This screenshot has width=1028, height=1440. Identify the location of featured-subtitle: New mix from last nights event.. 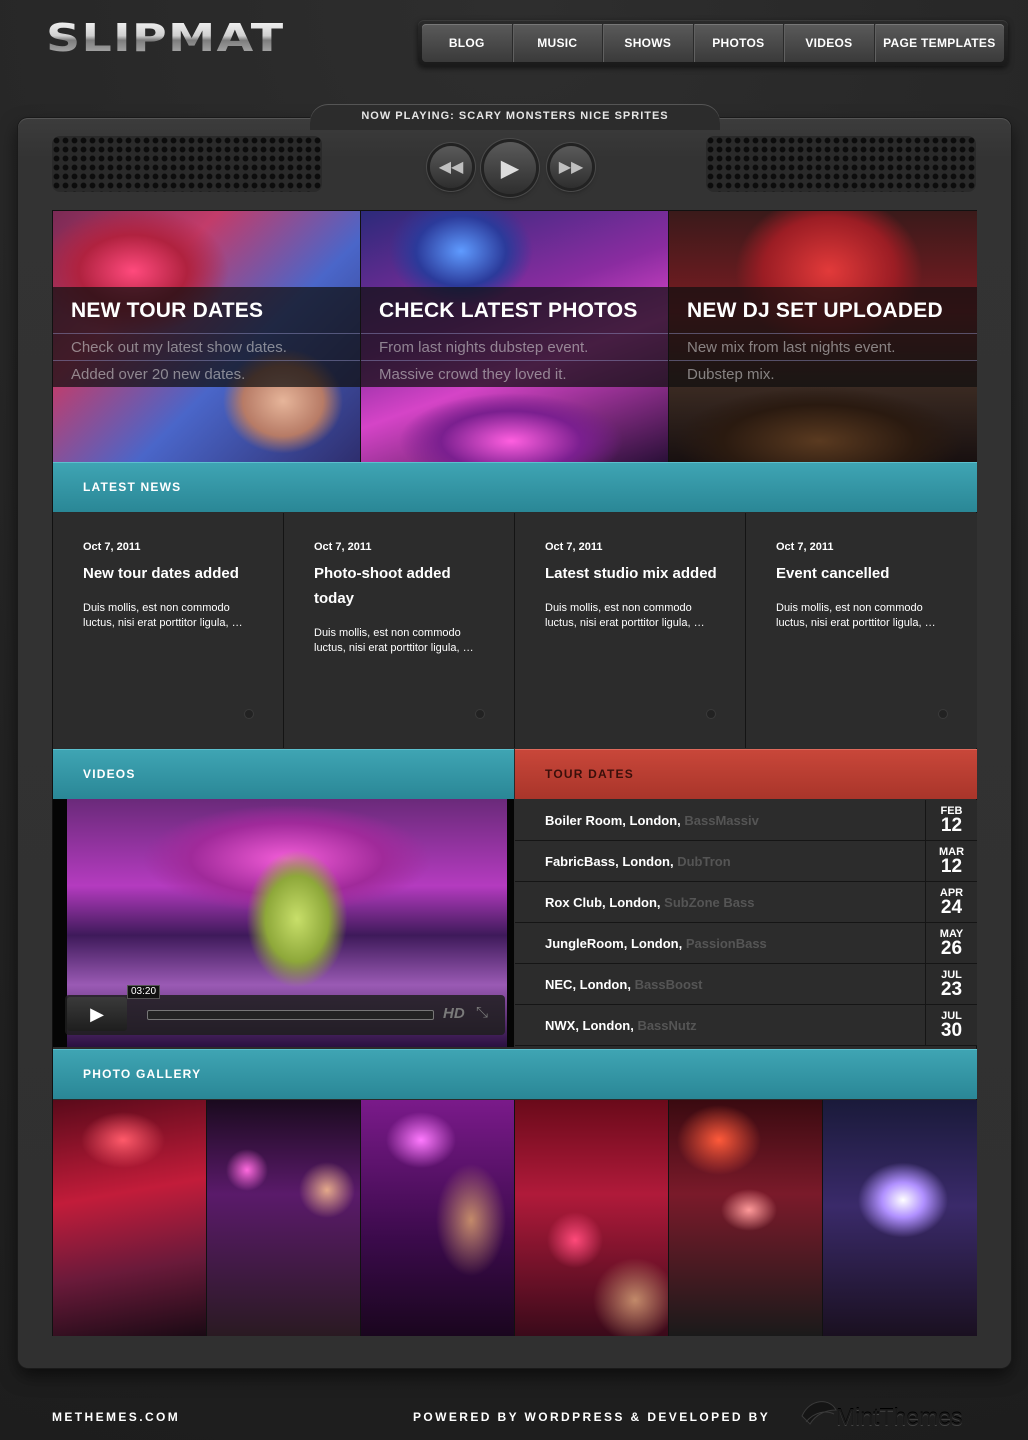
(791, 347).